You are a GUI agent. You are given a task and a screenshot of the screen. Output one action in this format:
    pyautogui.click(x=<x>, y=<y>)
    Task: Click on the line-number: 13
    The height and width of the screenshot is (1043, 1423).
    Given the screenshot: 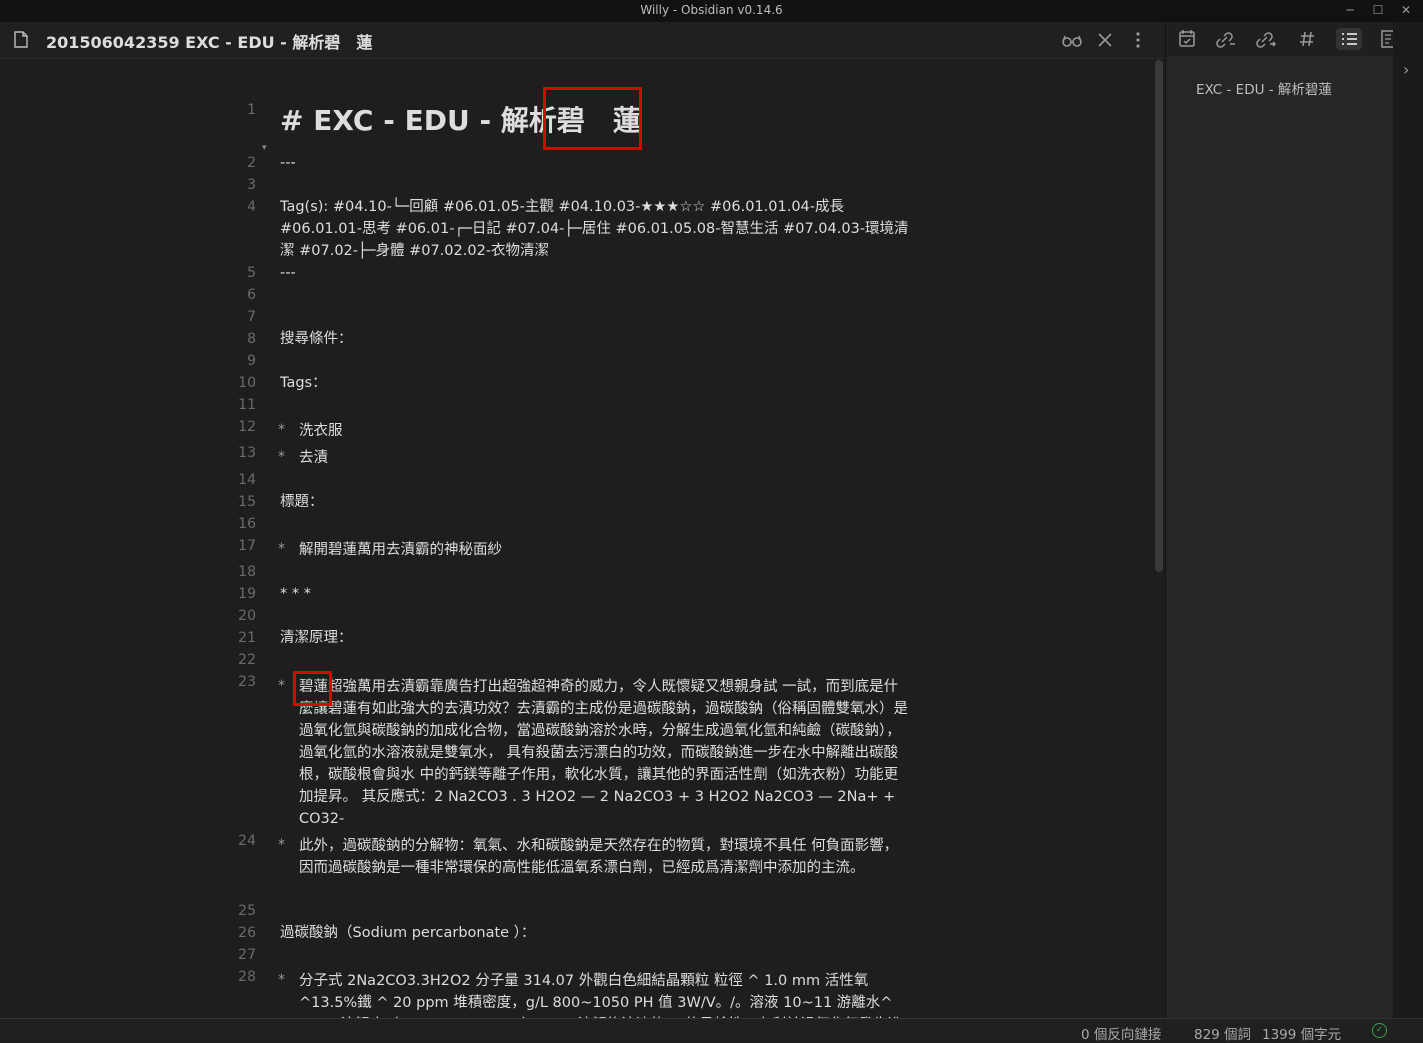 What is the action you would take?
    pyautogui.click(x=247, y=453)
    